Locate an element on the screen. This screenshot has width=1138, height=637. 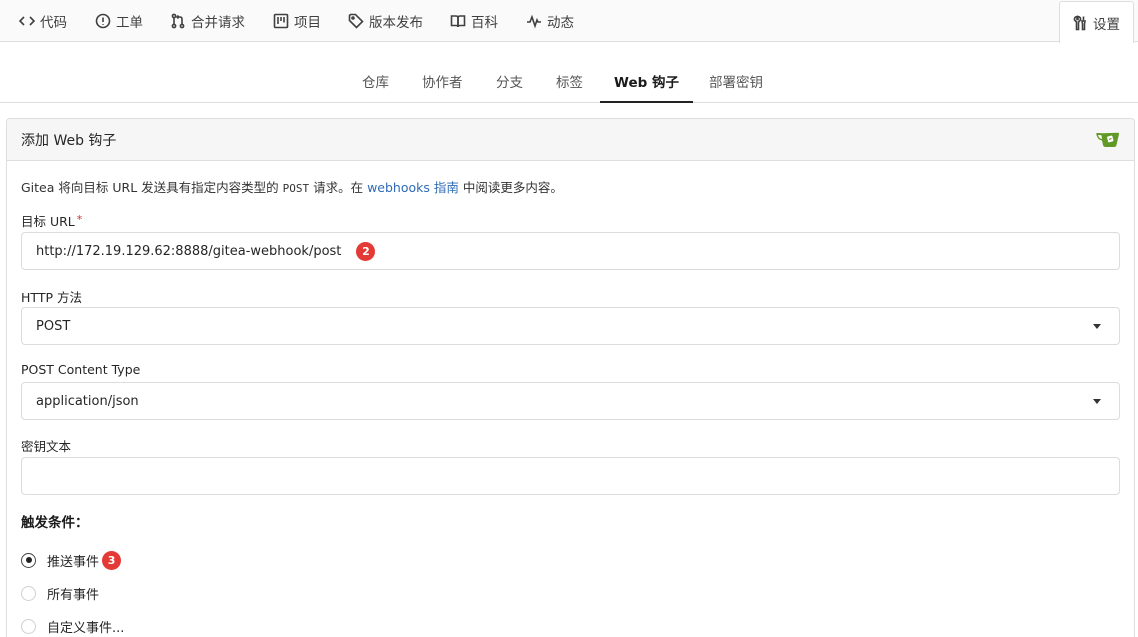
sub-nav-branches: 分支 is located at coordinates (509, 81).